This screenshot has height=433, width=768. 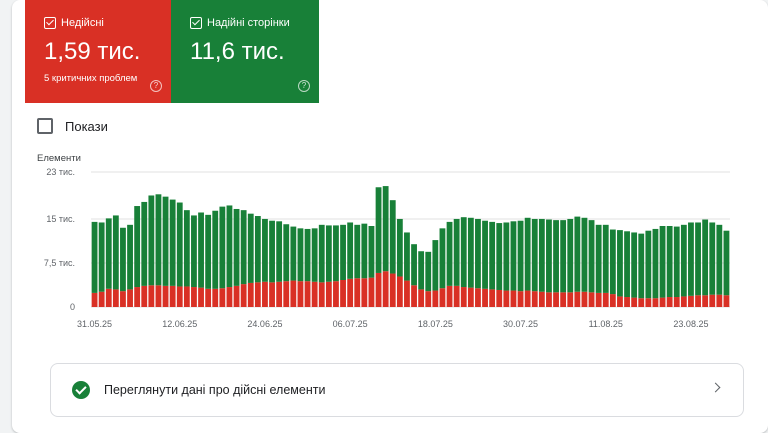 I want to click on impressions-toggle: Покази, so click(x=72, y=126).